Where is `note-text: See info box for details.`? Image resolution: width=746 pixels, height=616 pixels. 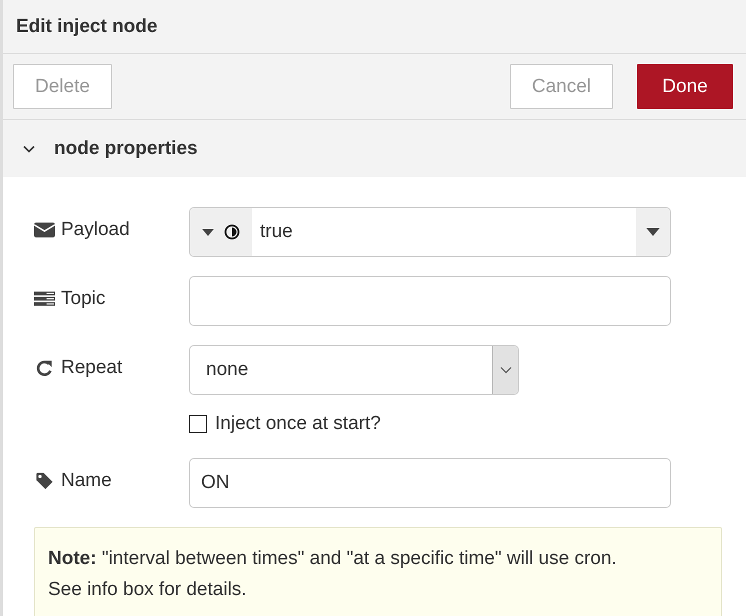
note-text: See info box for details. is located at coordinates (148, 590).